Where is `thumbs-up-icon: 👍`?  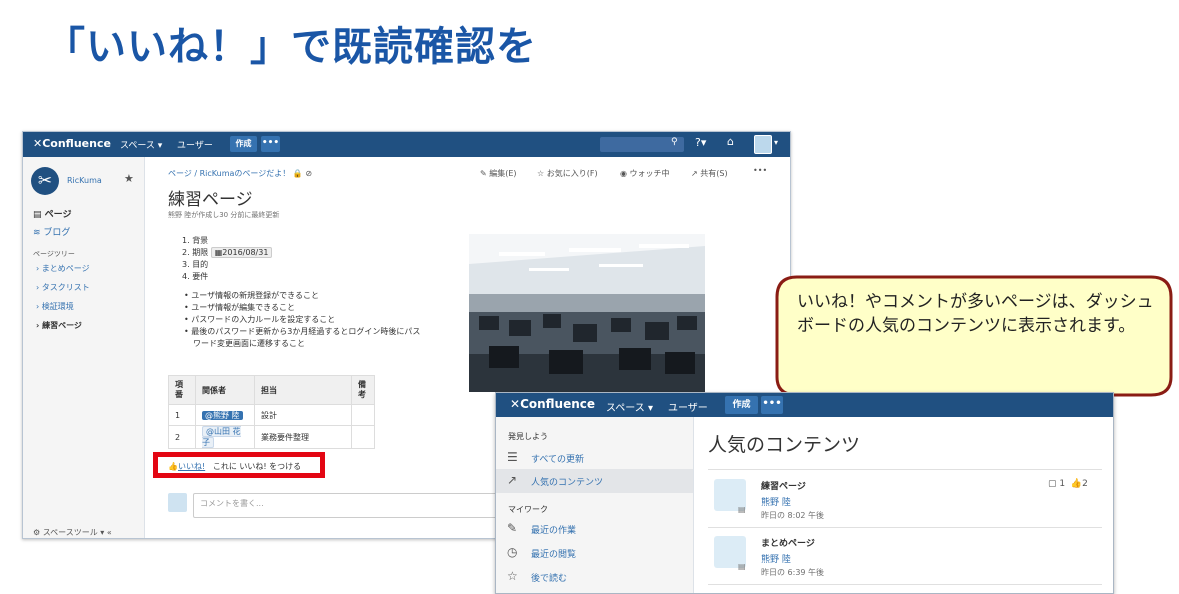 thumbs-up-icon: 👍 is located at coordinates (173, 466).